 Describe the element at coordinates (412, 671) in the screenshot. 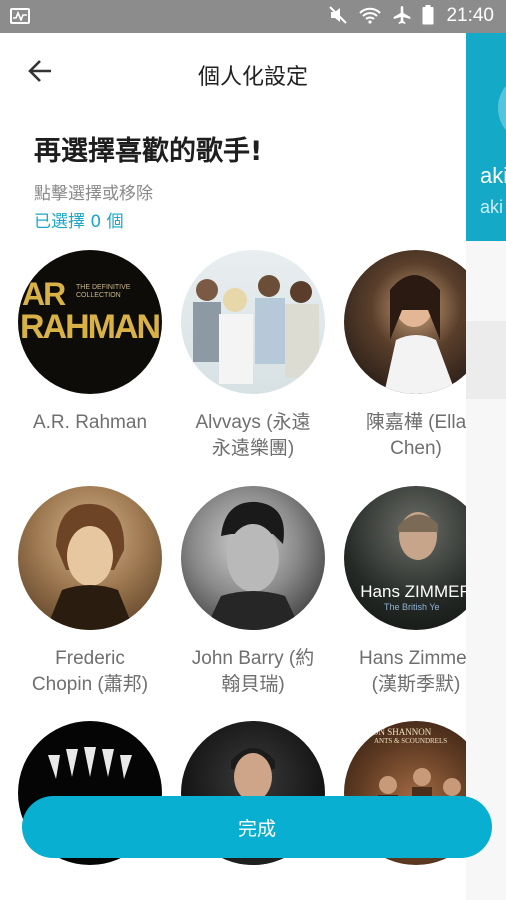

I see `artist-name: Hans Zimmer (漢斯季默)` at that location.